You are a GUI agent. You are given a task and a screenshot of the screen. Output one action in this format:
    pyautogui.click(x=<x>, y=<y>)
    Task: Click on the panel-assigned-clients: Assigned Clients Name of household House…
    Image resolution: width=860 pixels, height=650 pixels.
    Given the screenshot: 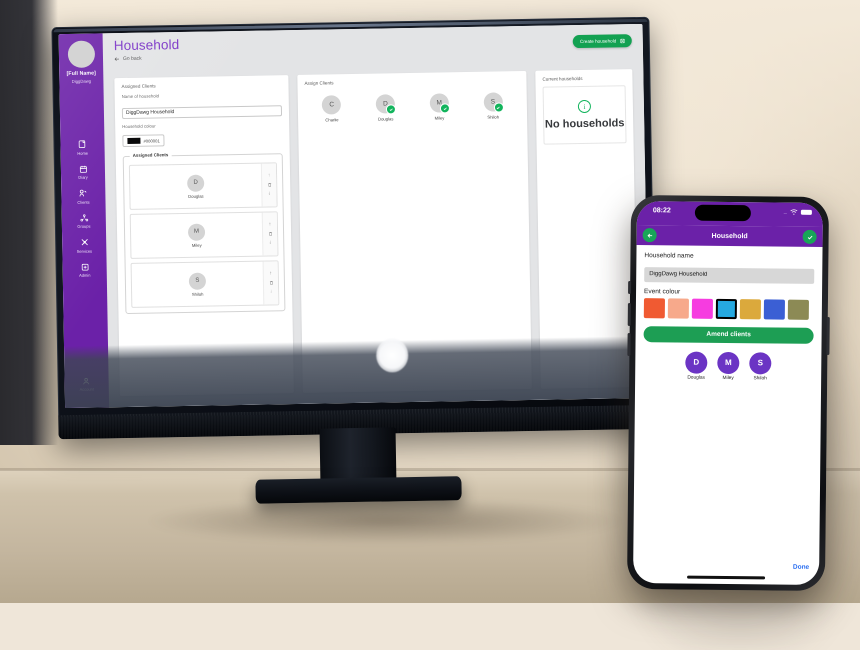 What is the action you would take?
    pyautogui.click(x=204, y=236)
    